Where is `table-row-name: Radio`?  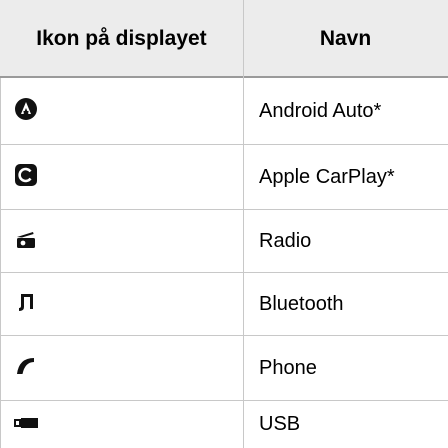 table-row-name: Radio is located at coordinates (285, 240).